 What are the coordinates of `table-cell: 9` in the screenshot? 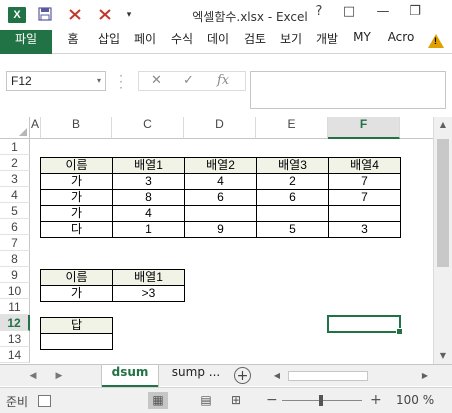 It's located at (220, 229).